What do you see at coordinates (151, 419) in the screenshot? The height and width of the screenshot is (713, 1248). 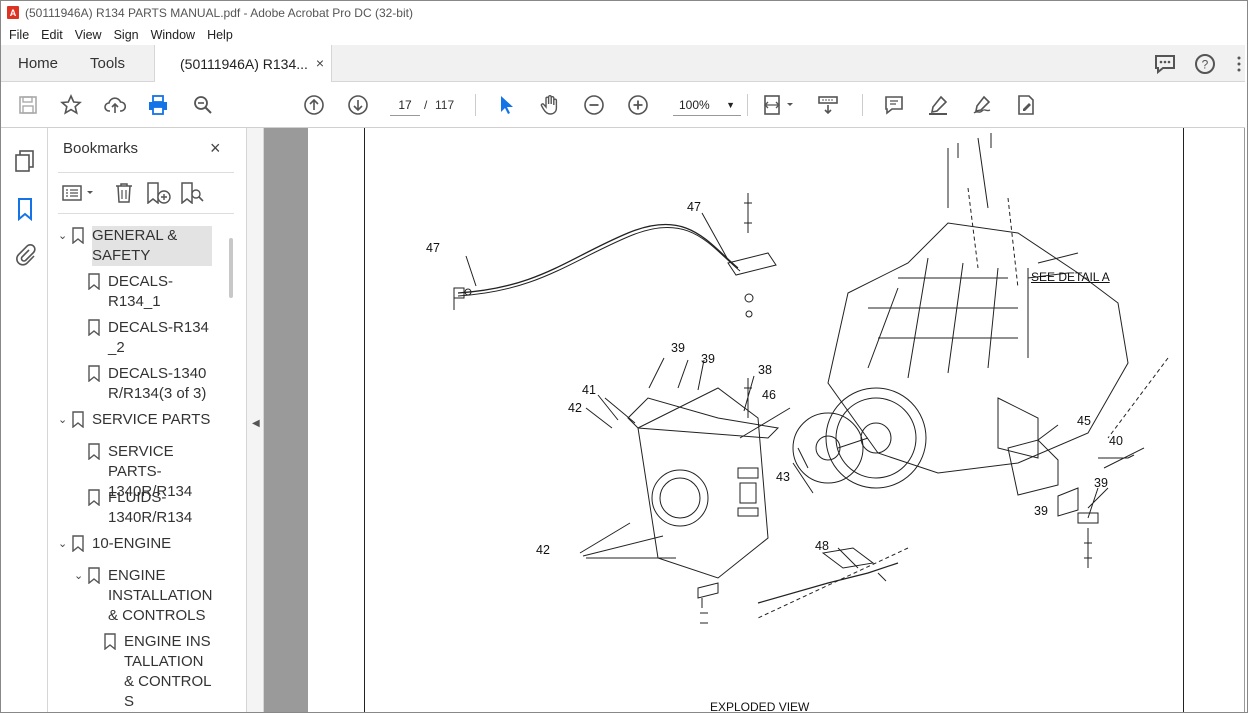 I see `bookmark-label: SERVICE PARTS` at bounding box center [151, 419].